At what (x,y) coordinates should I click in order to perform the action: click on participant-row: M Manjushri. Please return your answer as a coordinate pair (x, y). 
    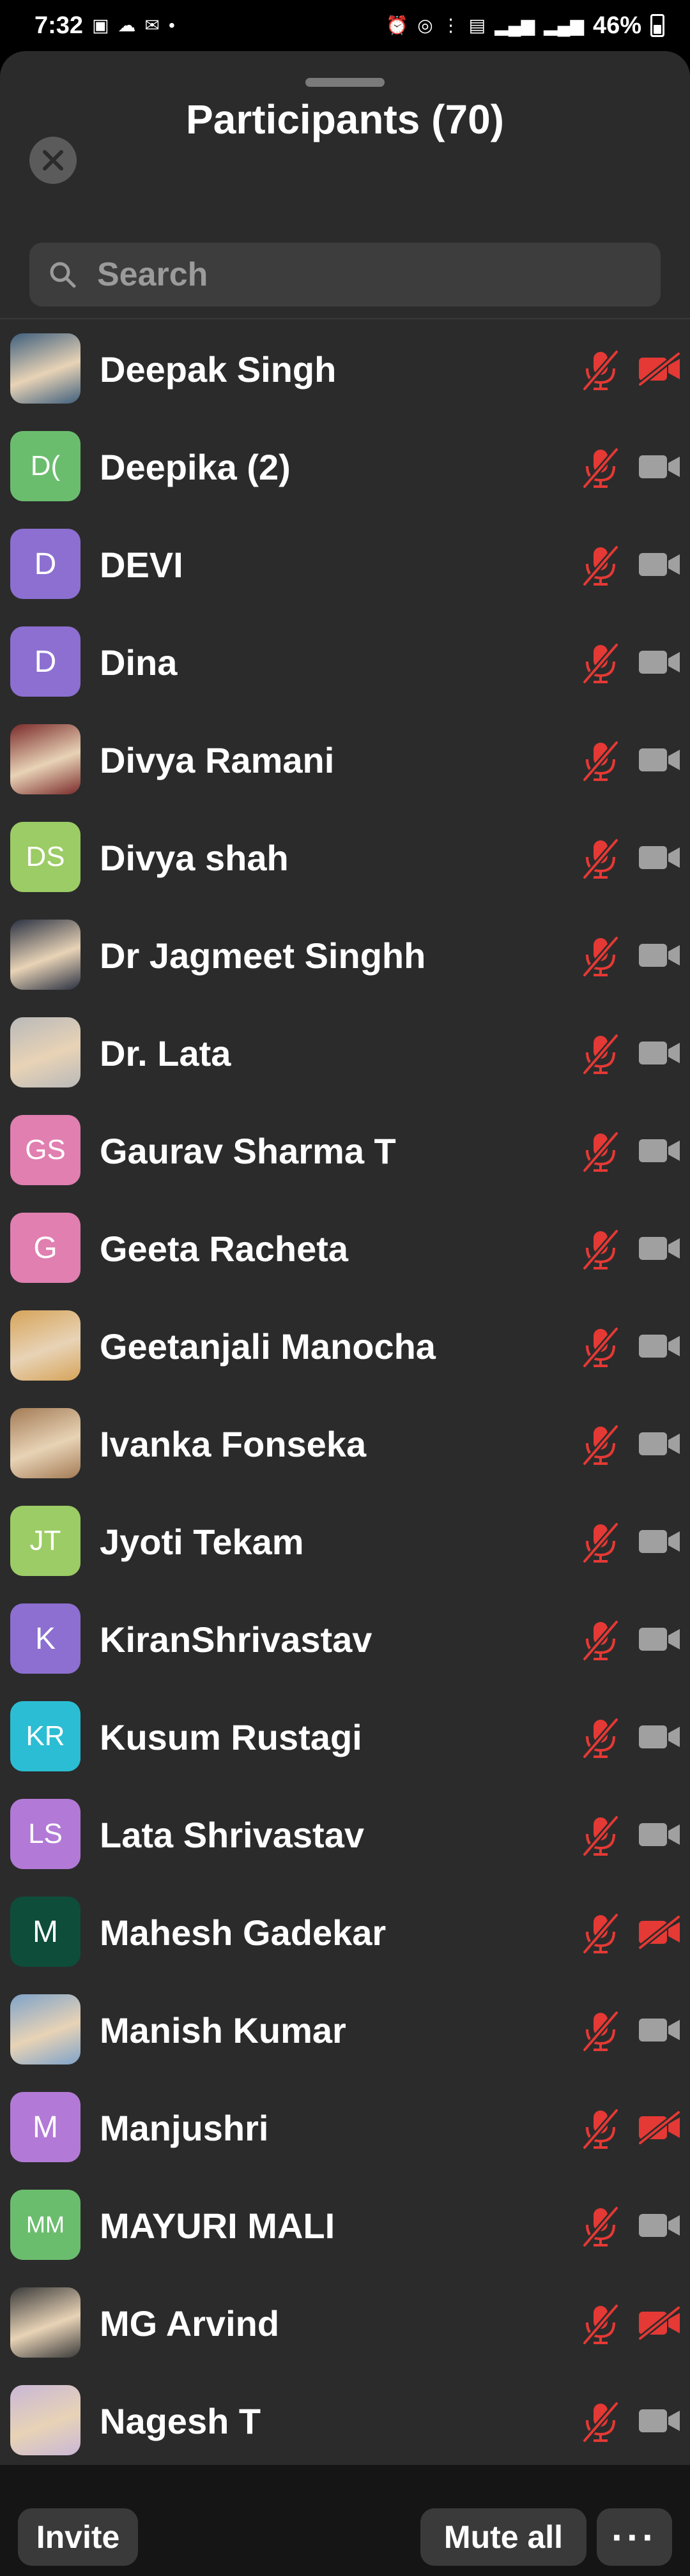
    Looking at the image, I should click on (345, 2128).